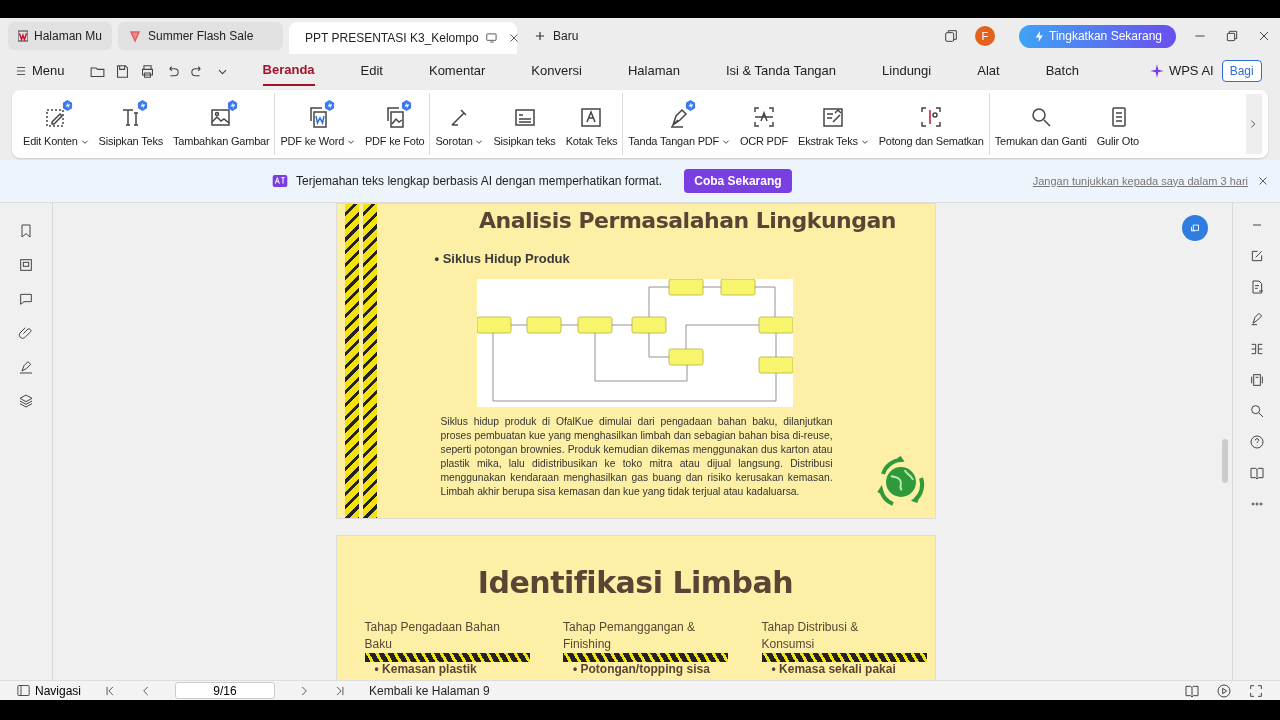 The image size is (1280, 720). Describe the element at coordinates (1232, 36) in the screenshot. I see `restore-icon` at that location.